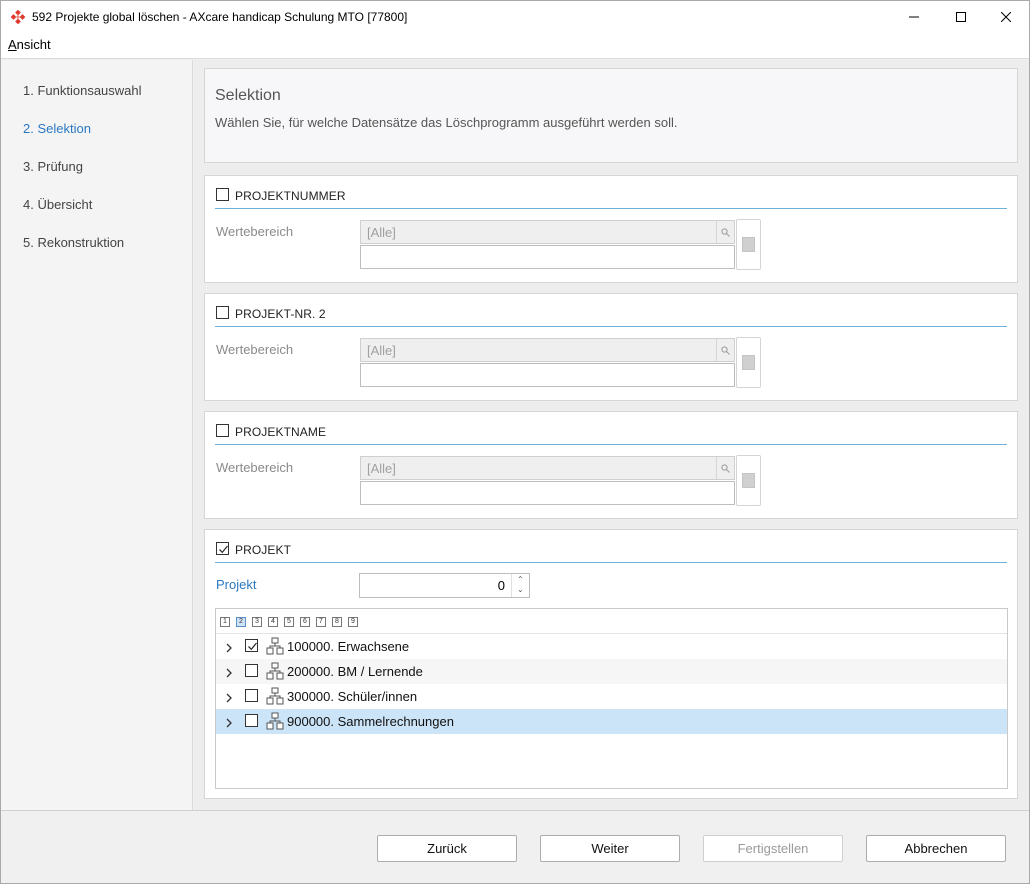 Image resolution: width=1030 pixels, height=884 pixels. I want to click on next-button: Weiter, so click(610, 848).